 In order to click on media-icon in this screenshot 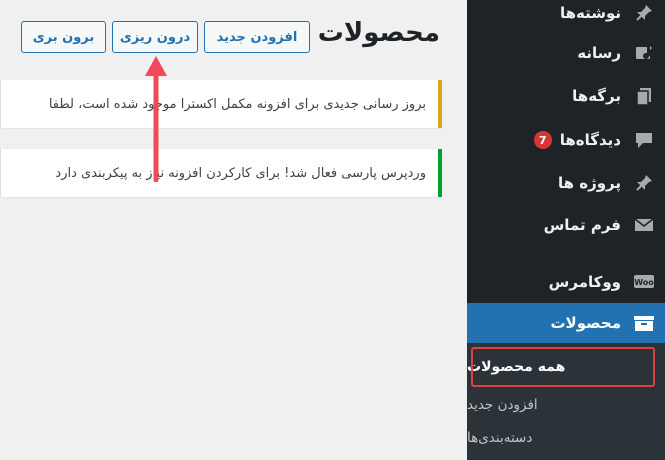, I will do `click(644, 53)`.